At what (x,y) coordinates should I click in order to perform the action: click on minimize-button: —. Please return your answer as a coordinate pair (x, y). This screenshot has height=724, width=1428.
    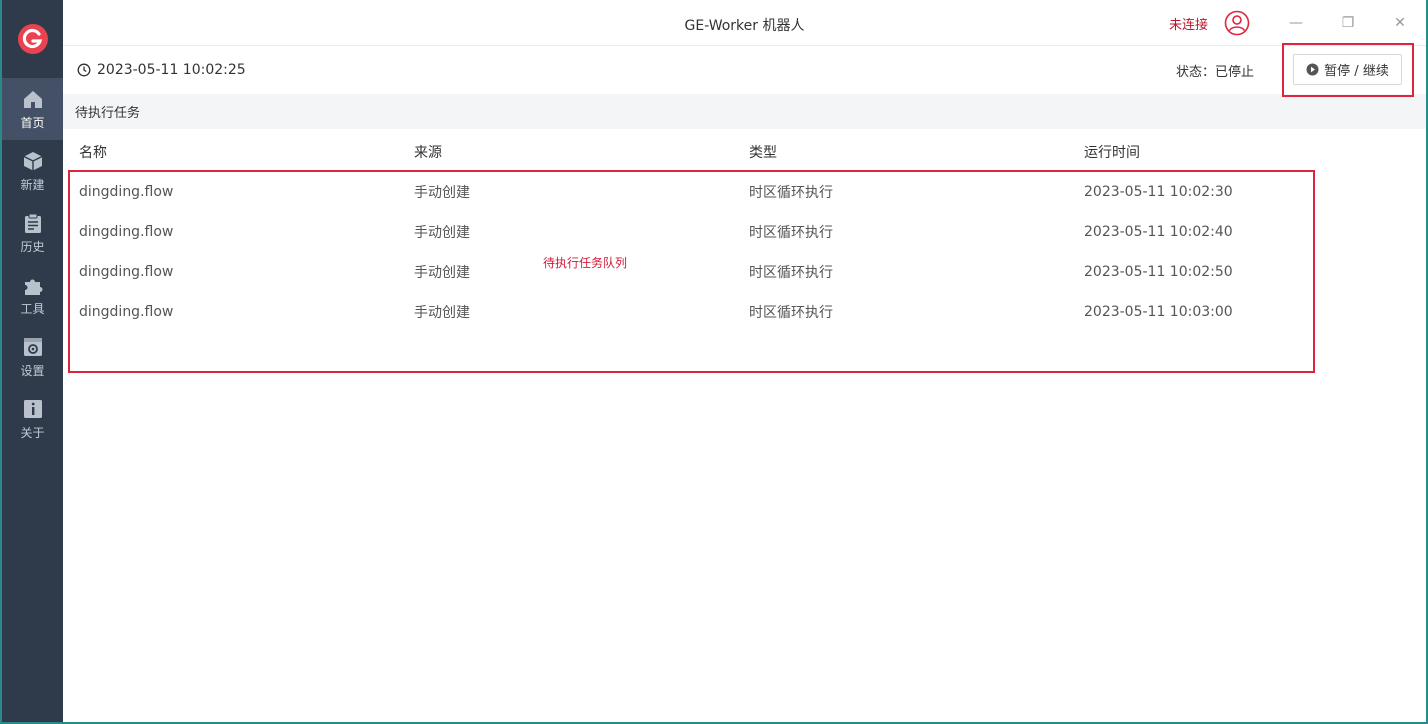
    Looking at the image, I should click on (1296, 23).